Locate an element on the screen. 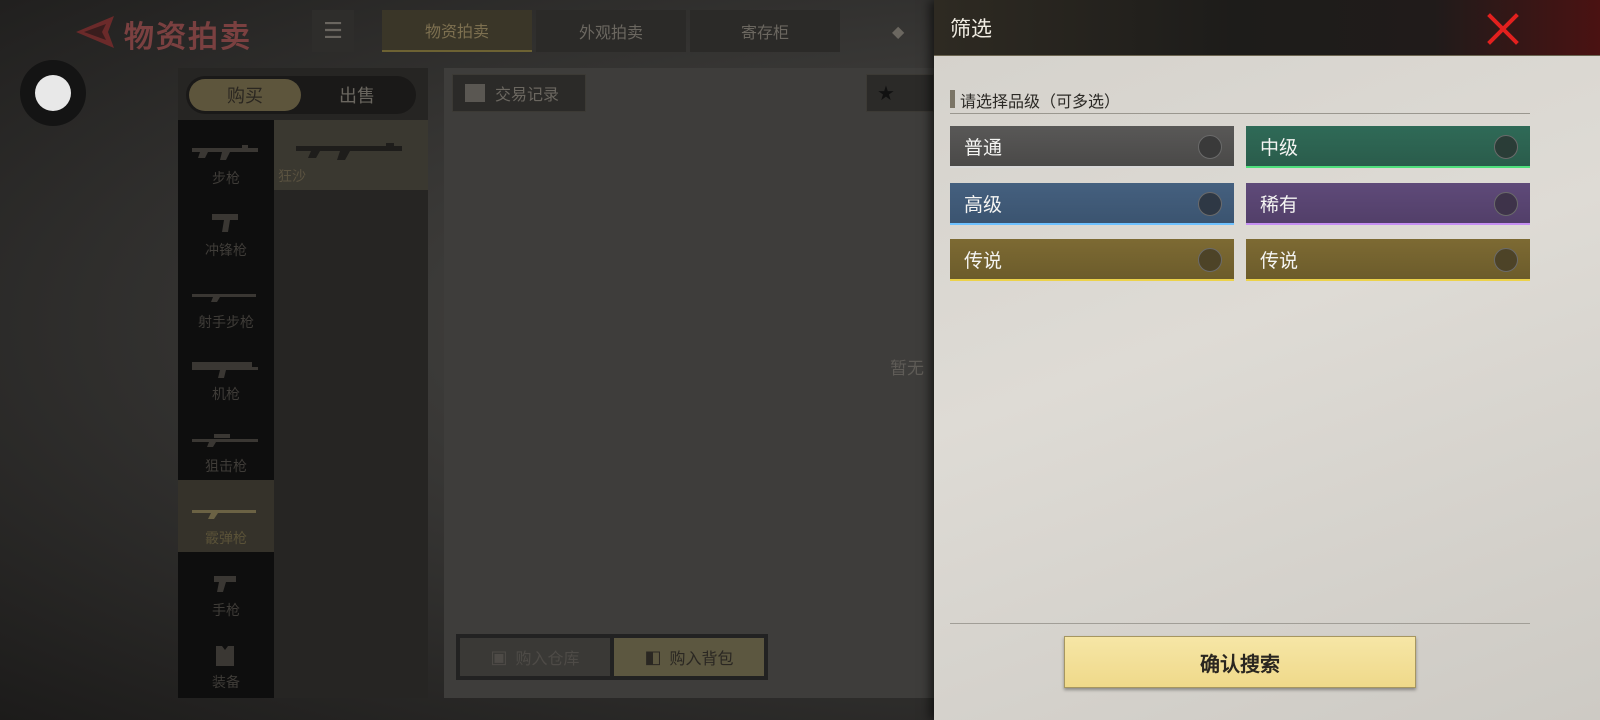  record-icon is located at coordinates (475, 93).